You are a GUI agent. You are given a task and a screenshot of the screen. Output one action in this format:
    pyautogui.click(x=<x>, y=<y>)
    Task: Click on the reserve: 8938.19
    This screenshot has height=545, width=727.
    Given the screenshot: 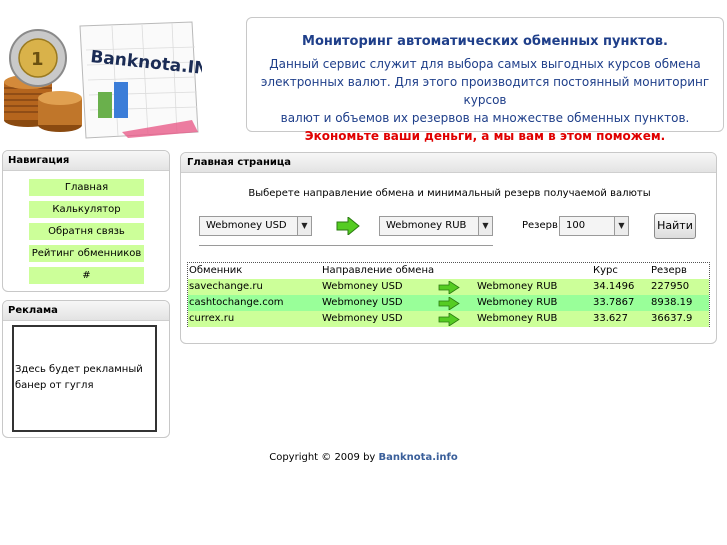 What is the action you would take?
    pyautogui.click(x=672, y=302)
    